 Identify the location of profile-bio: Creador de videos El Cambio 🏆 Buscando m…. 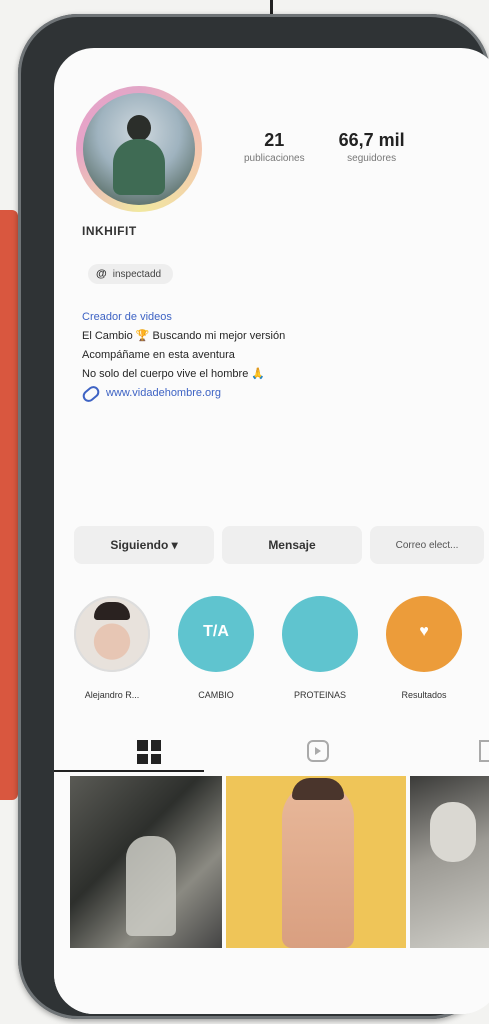
(276, 356).